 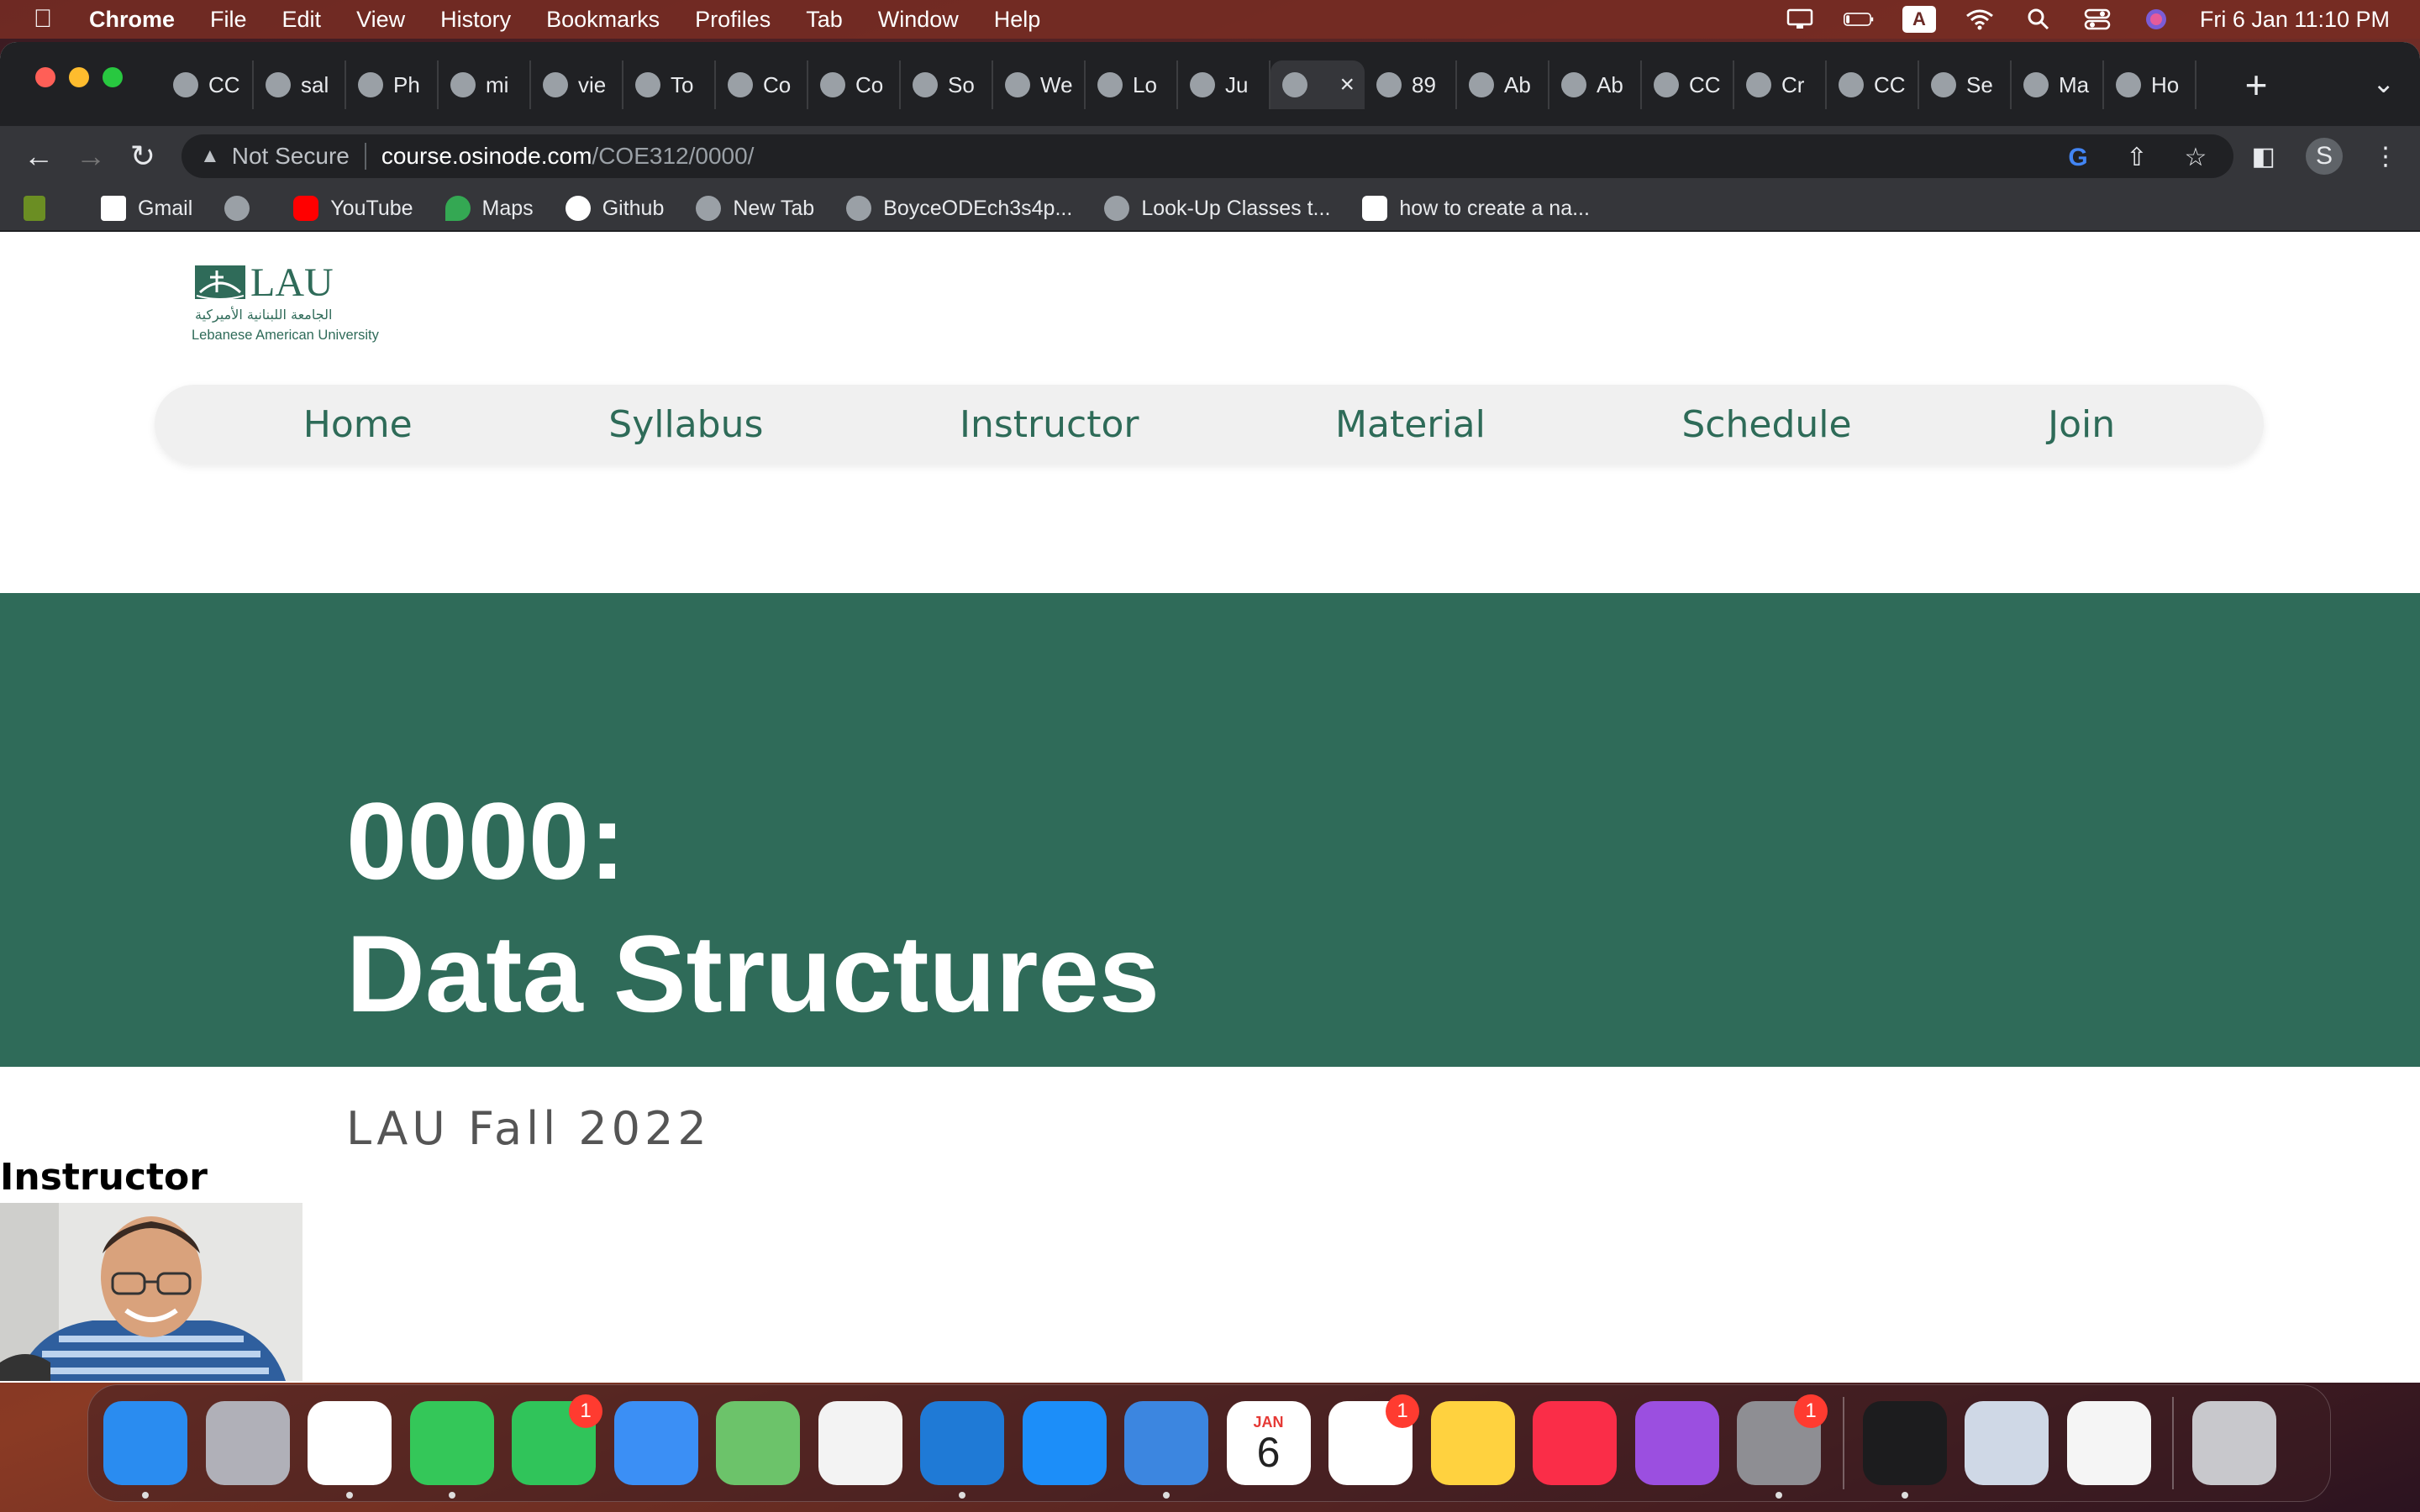 I want to click on mail-icon, so click(x=656, y=1443).